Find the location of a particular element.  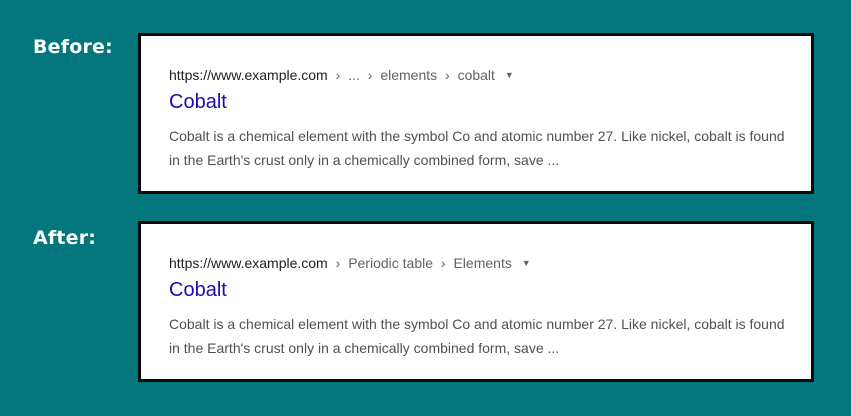

after-label: After: is located at coordinates (65, 238).